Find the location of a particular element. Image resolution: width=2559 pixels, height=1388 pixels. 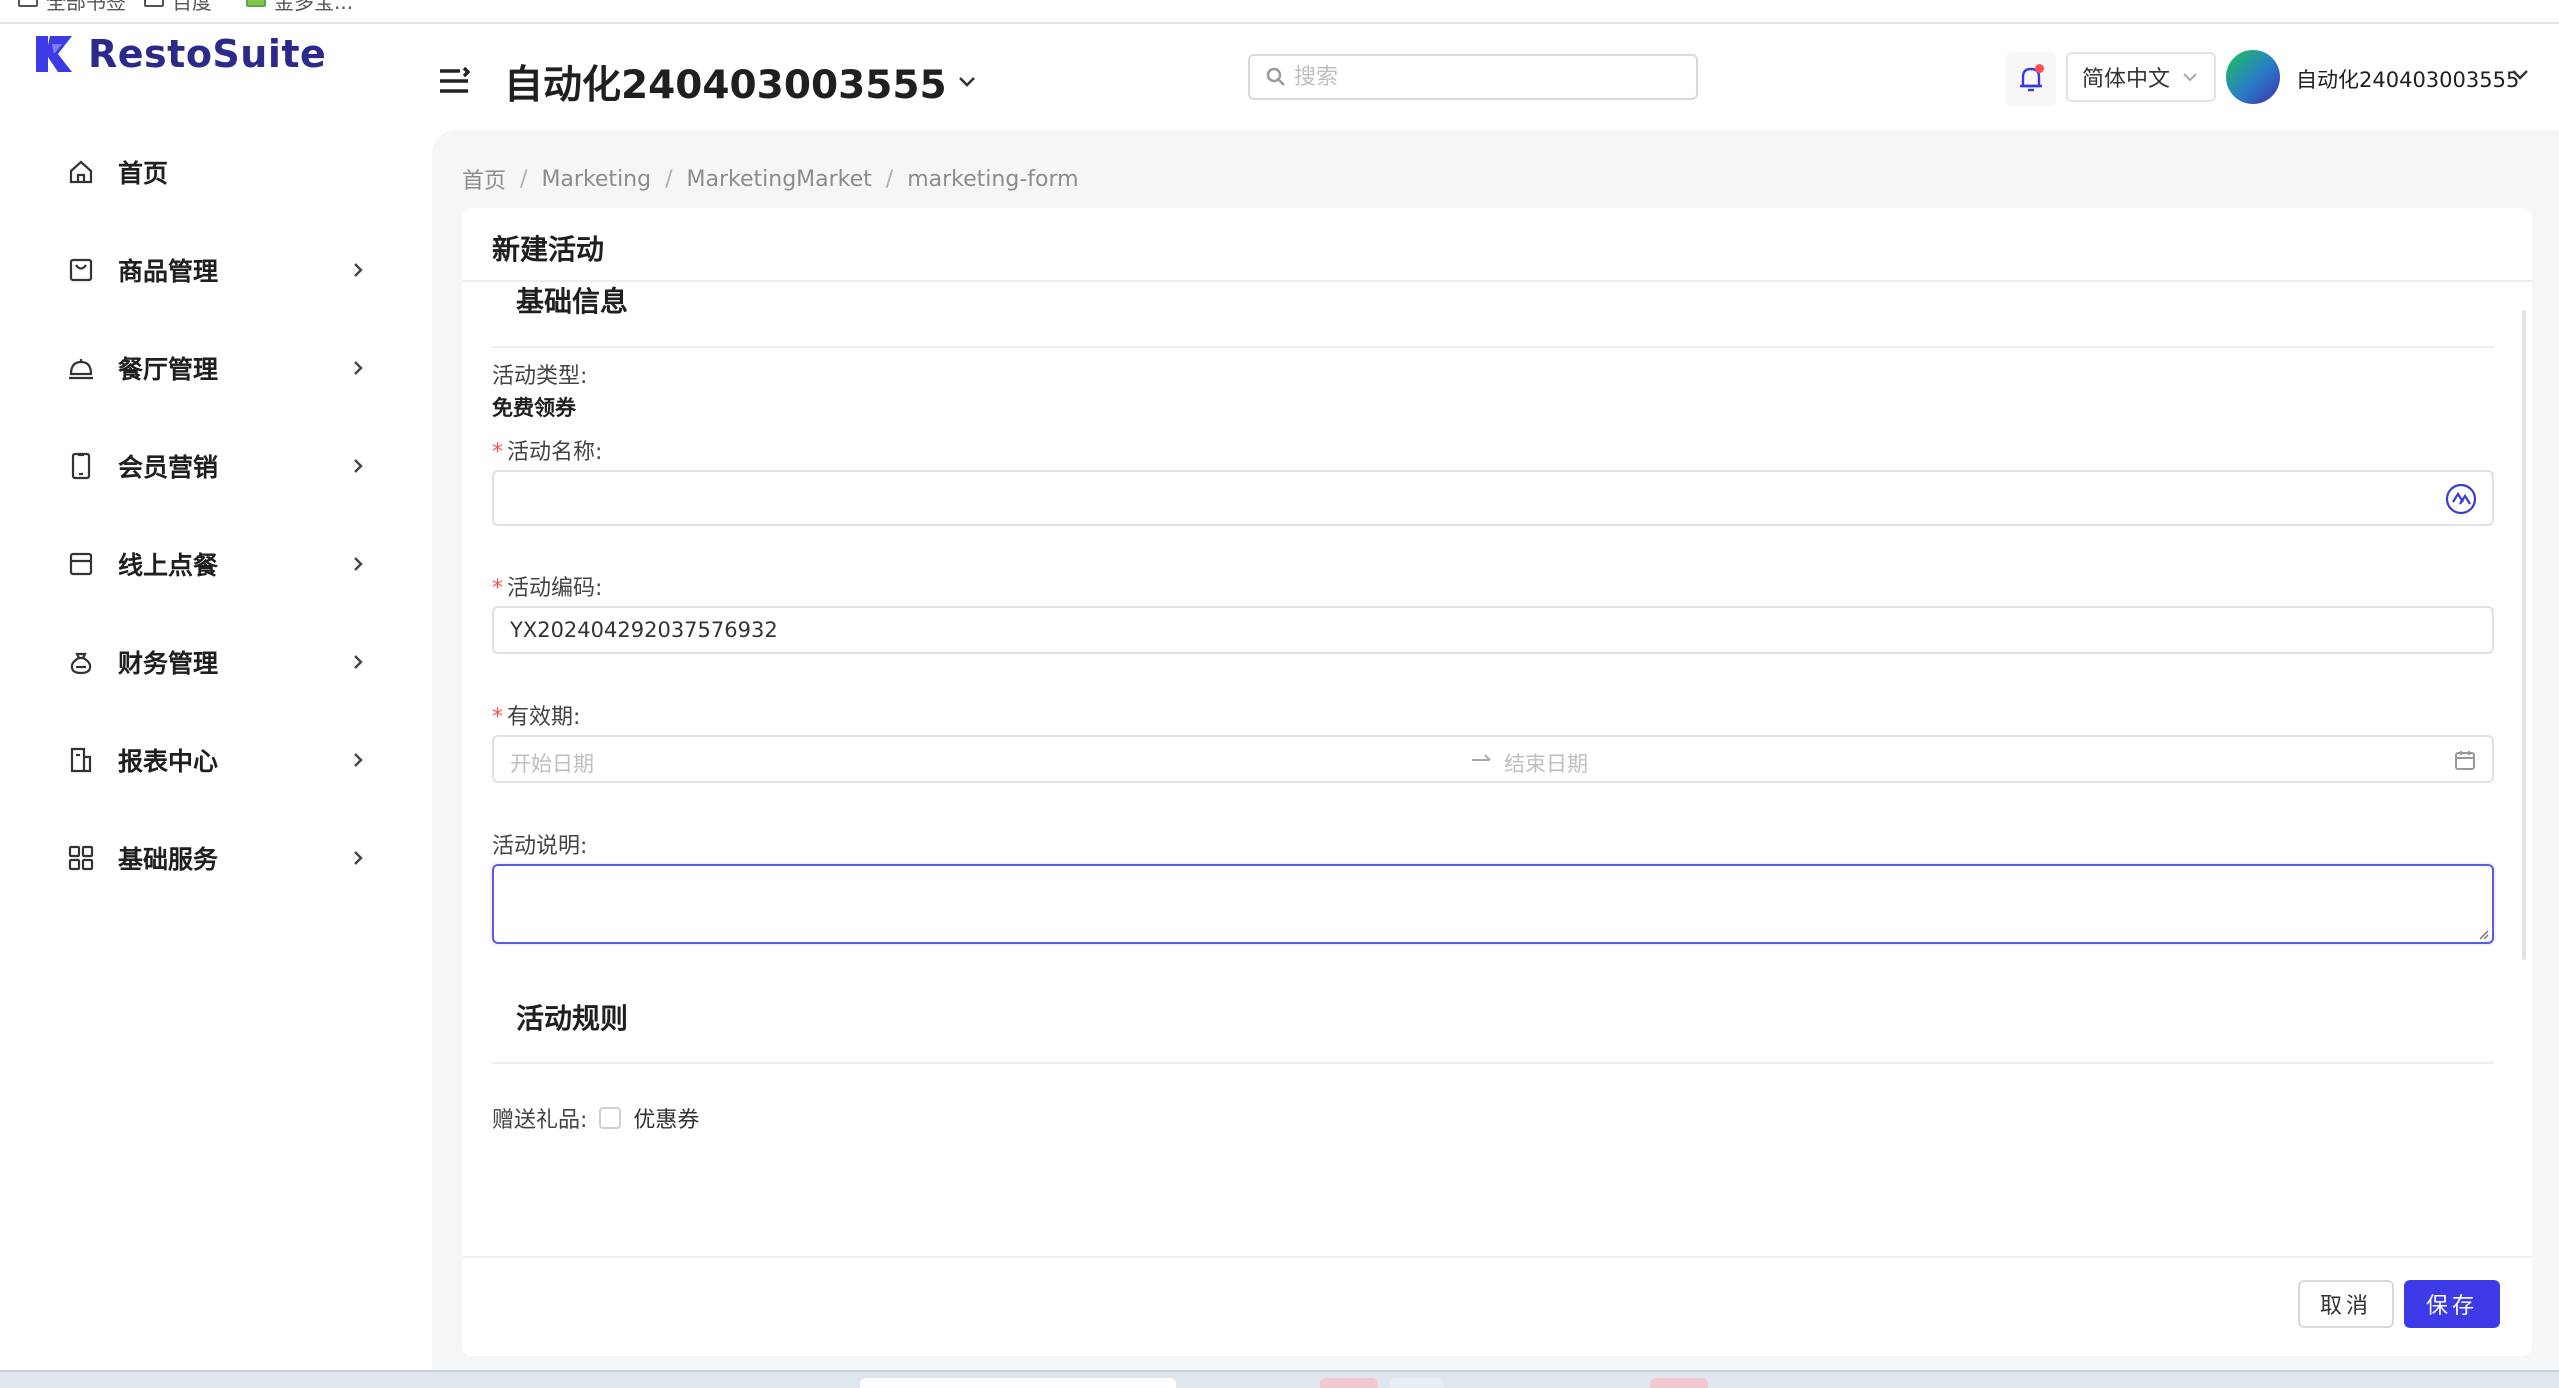

restosuite-logo-icon is located at coordinates (54, 54).